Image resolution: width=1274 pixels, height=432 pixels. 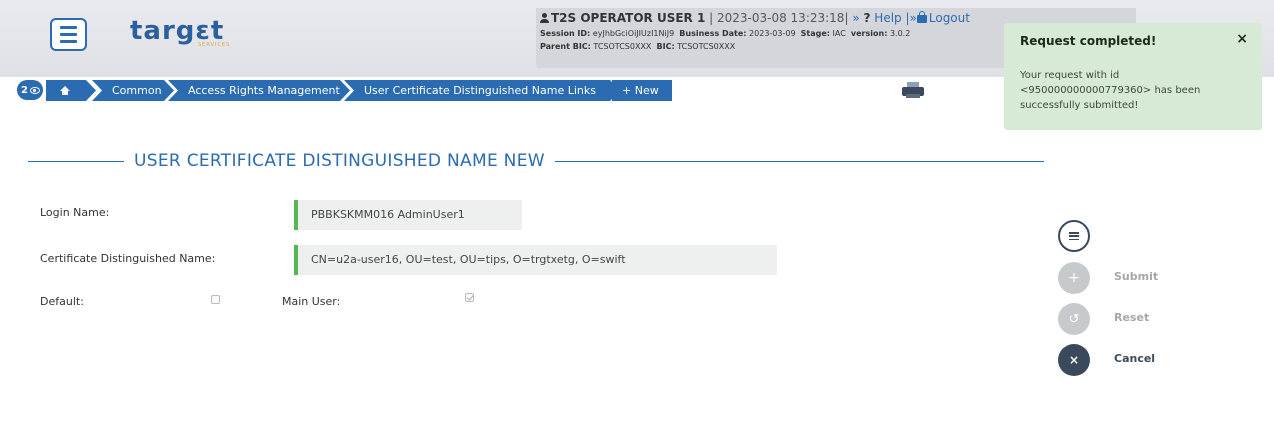 What do you see at coordinates (1136, 276) in the screenshot?
I see `submit-label: Submit` at bounding box center [1136, 276].